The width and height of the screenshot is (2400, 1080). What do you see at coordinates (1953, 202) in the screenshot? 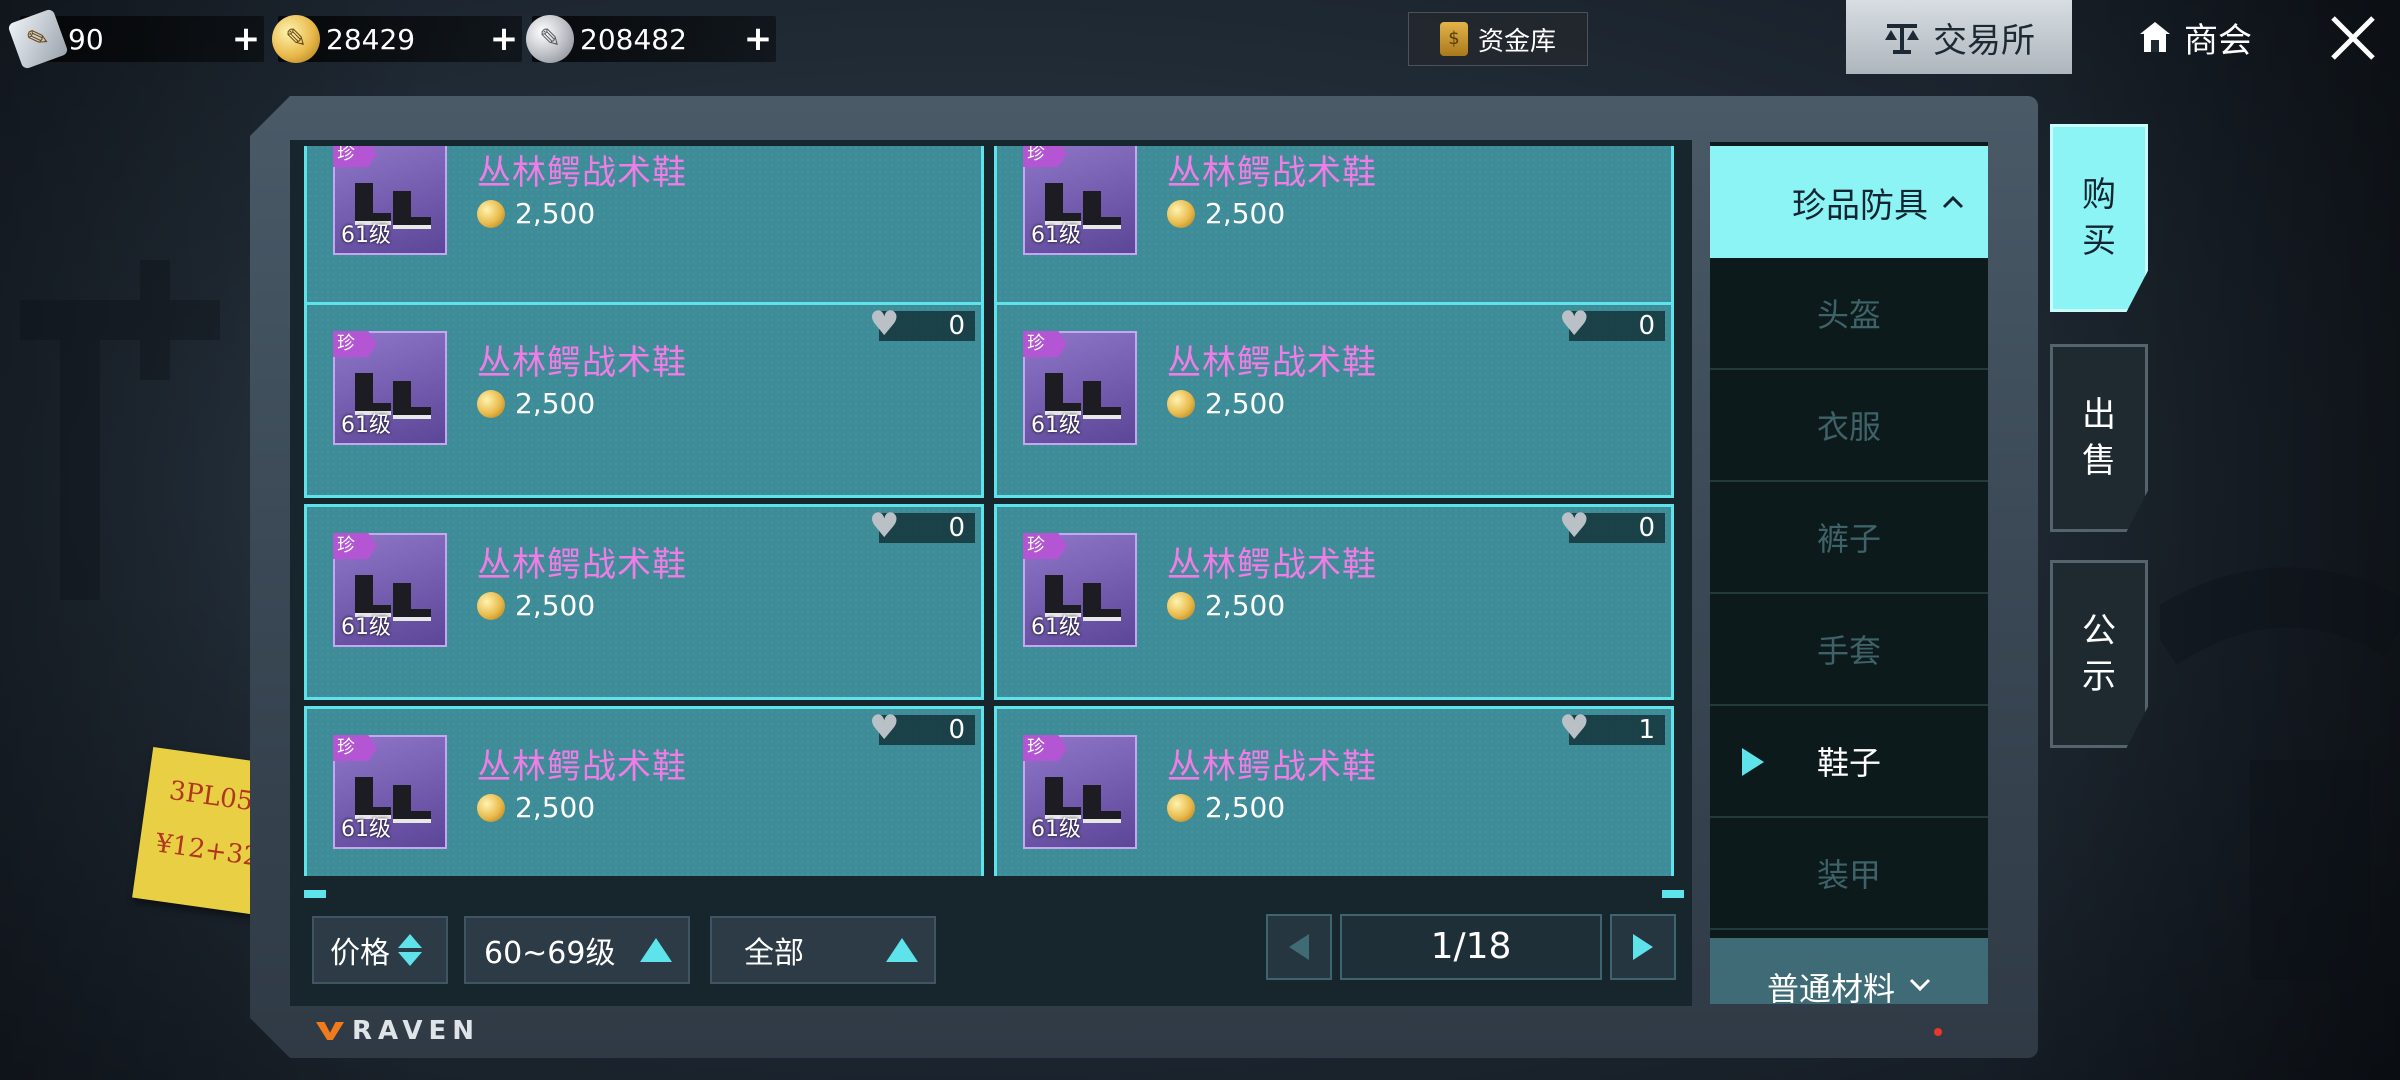
I see `chevron-up-icon` at bounding box center [1953, 202].